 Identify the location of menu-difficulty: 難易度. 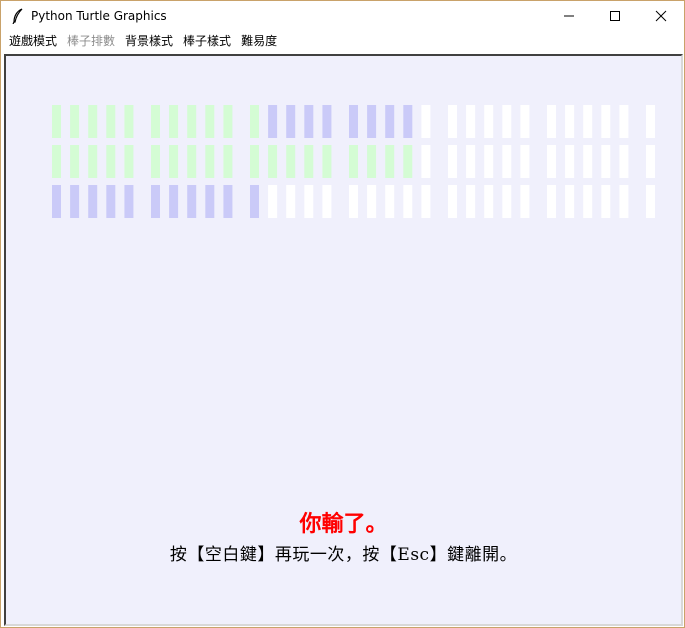
(259, 41).